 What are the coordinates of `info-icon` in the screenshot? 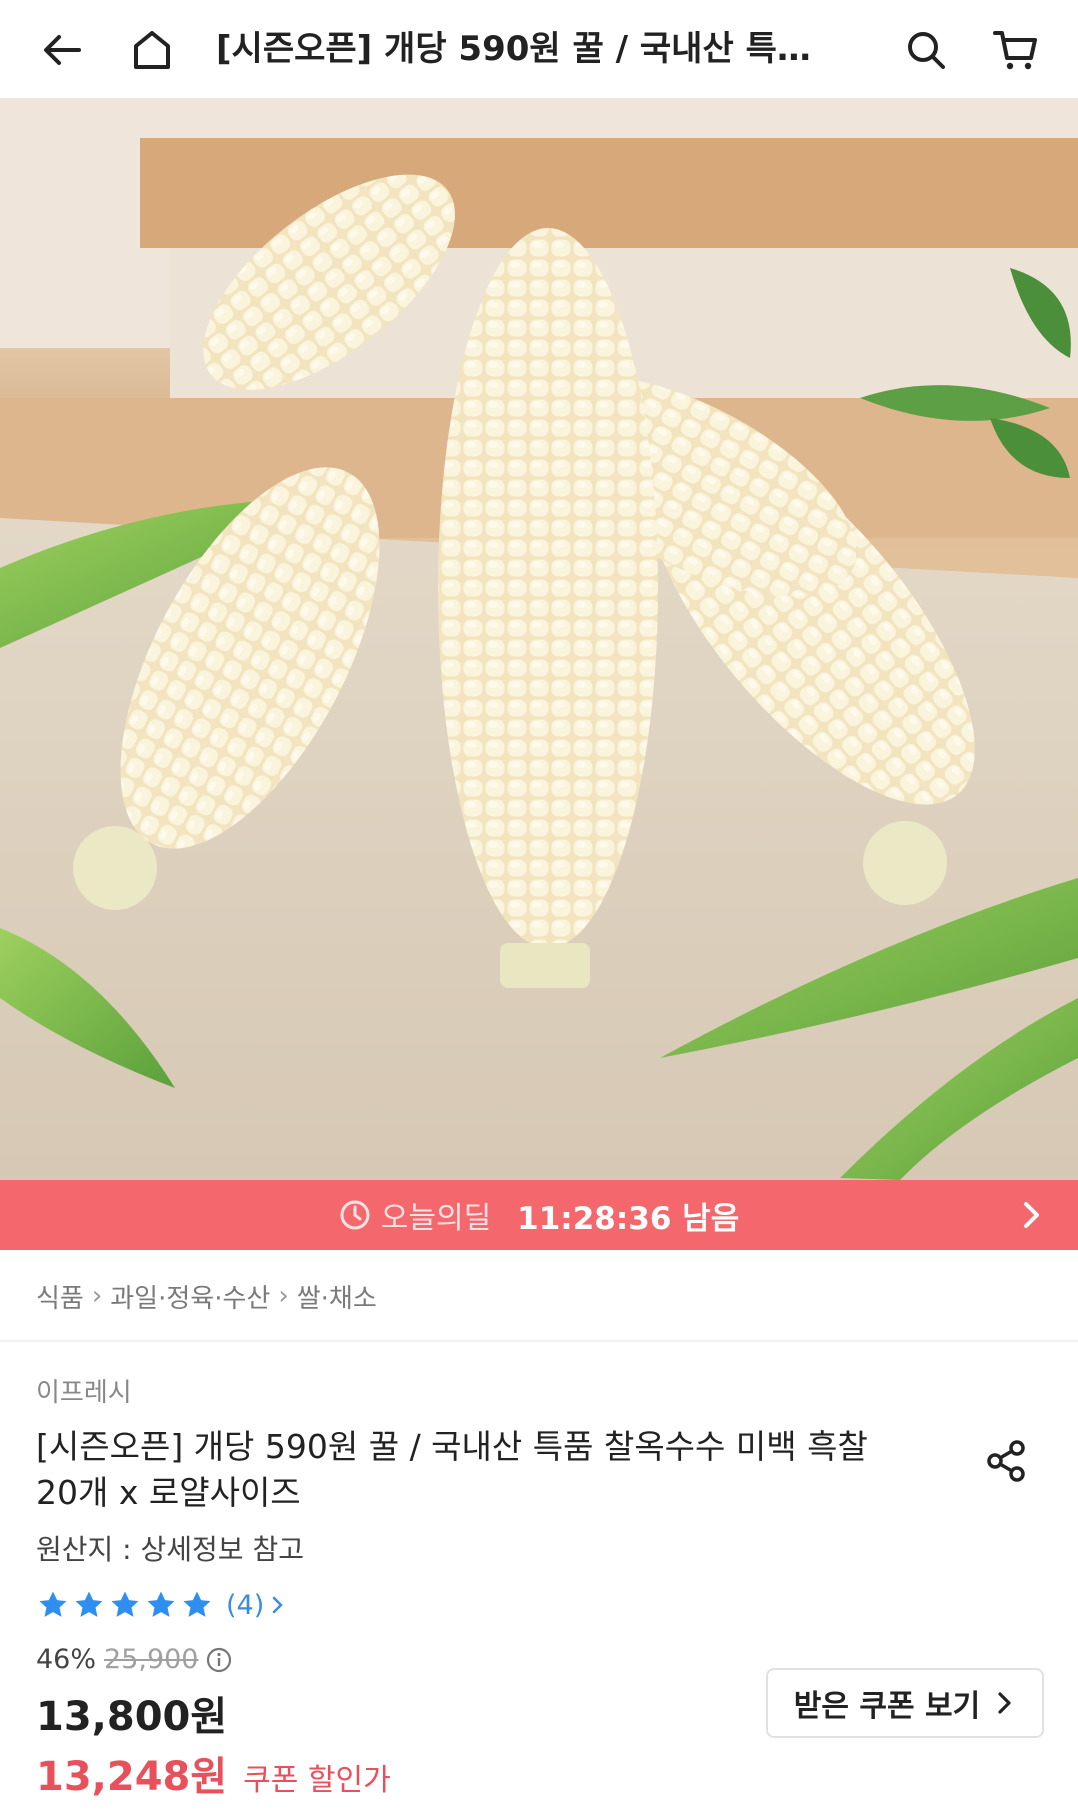 It's located at (219, 1660).